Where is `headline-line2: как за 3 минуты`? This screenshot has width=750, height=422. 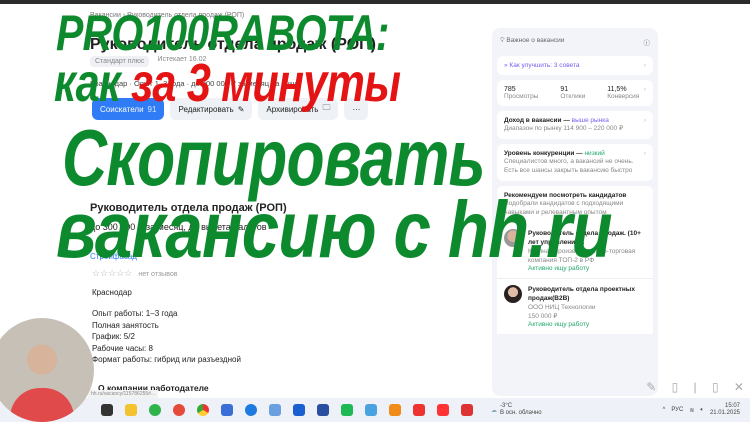 headline-line2: как за 3 минуты is located at coordinates (227, 83).